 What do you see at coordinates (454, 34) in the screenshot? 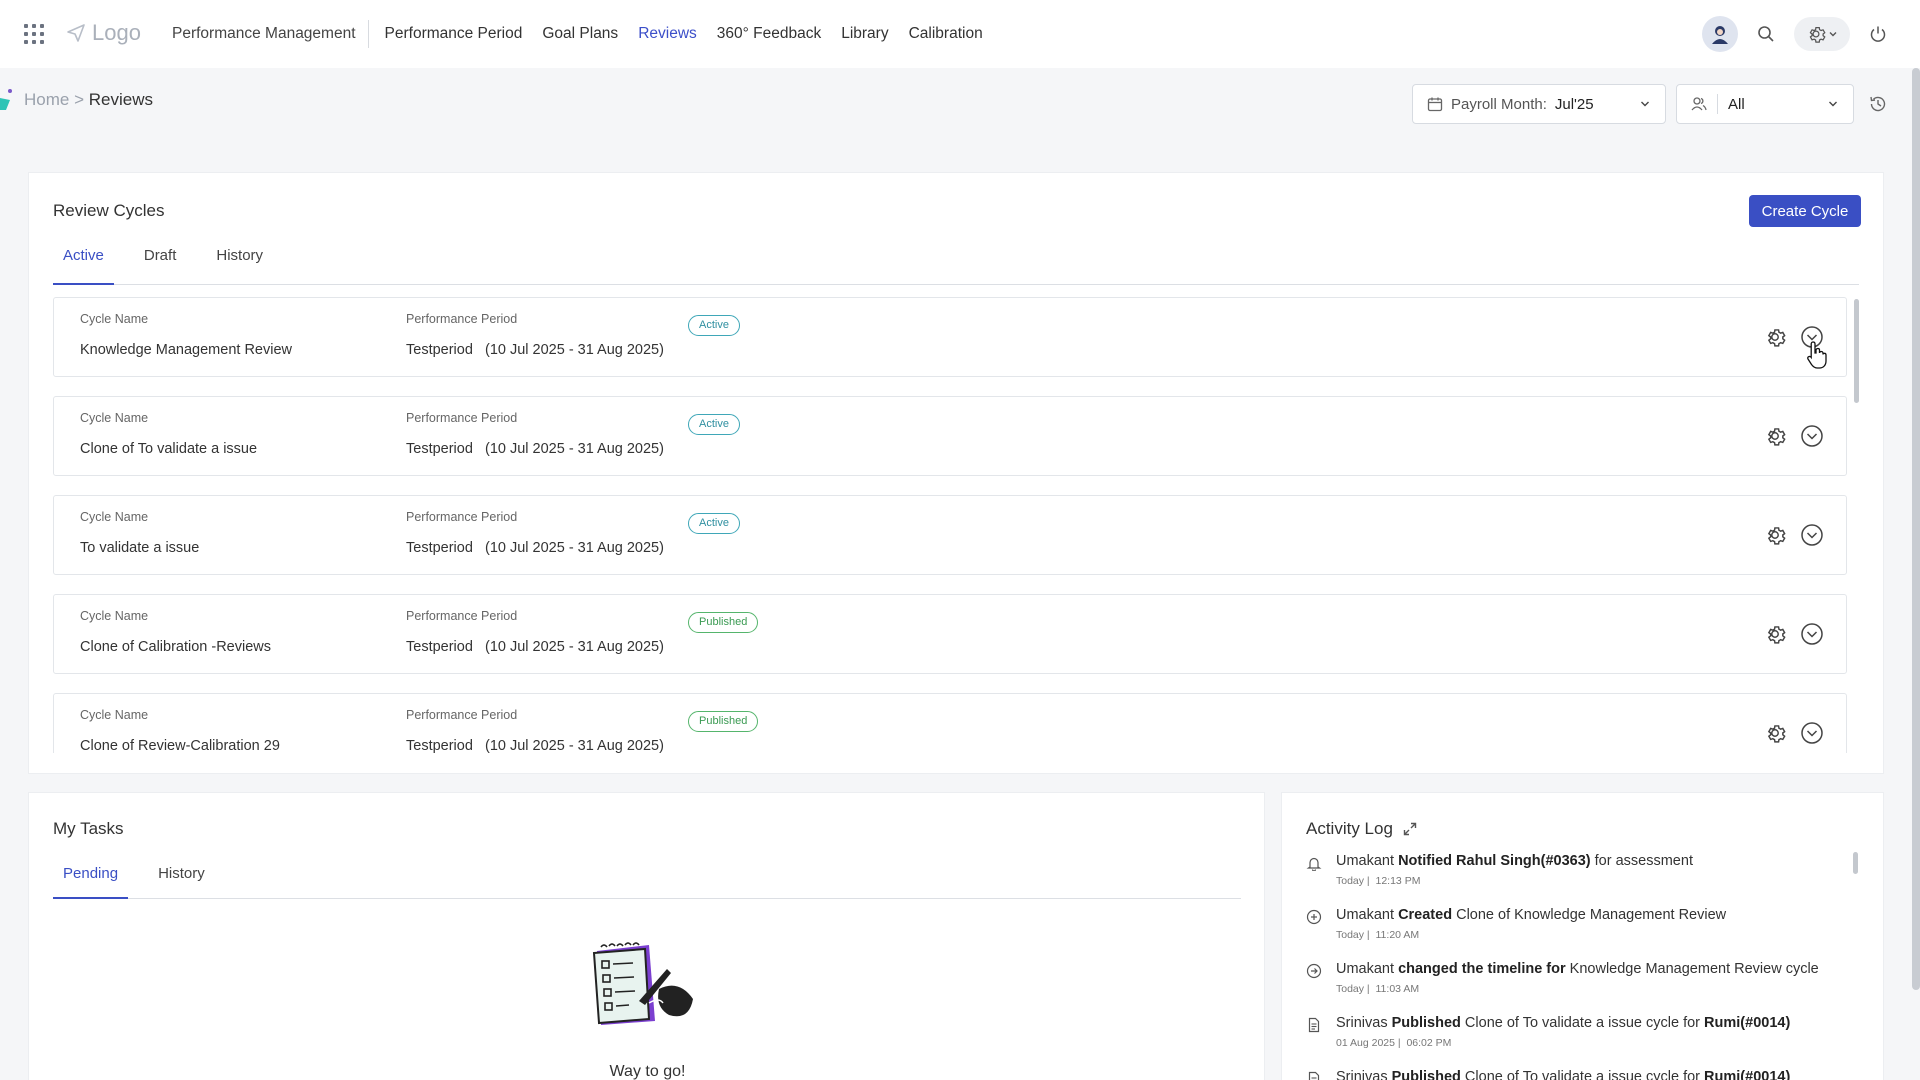
I see `nav-performance-period: Performance Period` at bounding box center [454, 34].